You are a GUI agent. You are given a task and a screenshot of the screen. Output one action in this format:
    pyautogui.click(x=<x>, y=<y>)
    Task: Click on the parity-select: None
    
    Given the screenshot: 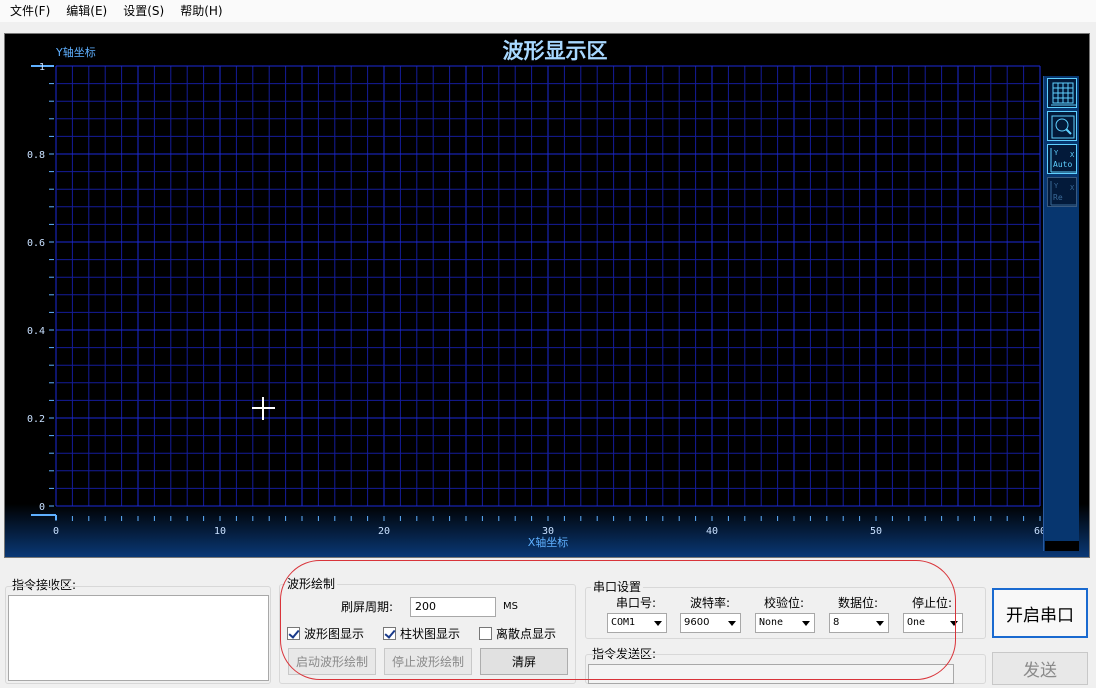 What is the action you would take?
    pyautogui.click(x=785, y=623)
    